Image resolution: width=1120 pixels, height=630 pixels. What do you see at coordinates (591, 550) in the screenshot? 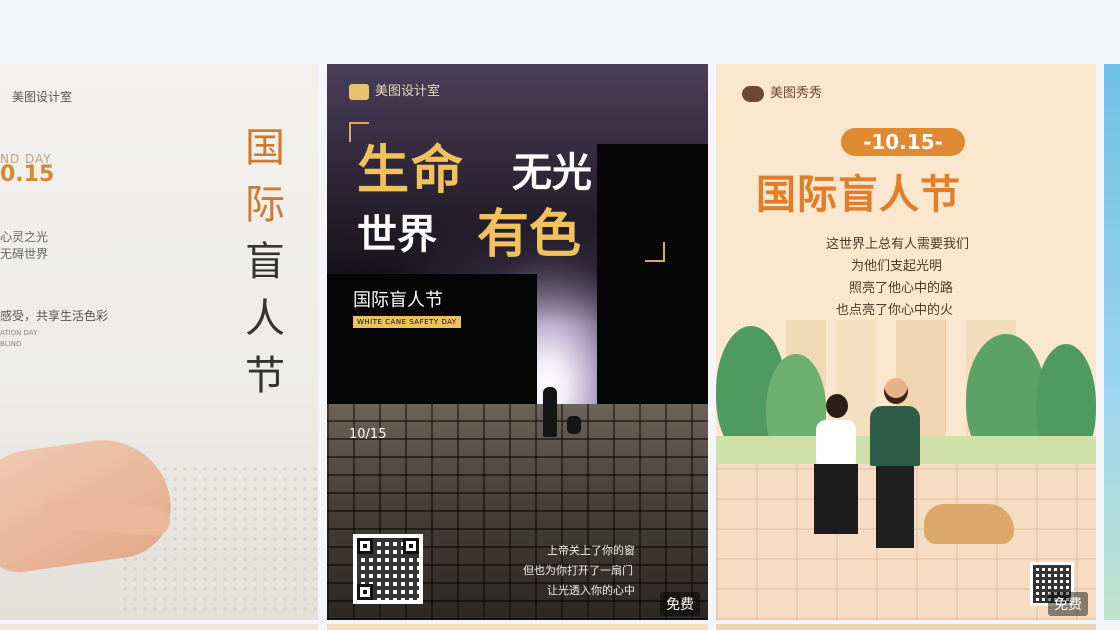
I see `poem-line-1: 上帝关上了你的窗` at bounding box center [591, 550].